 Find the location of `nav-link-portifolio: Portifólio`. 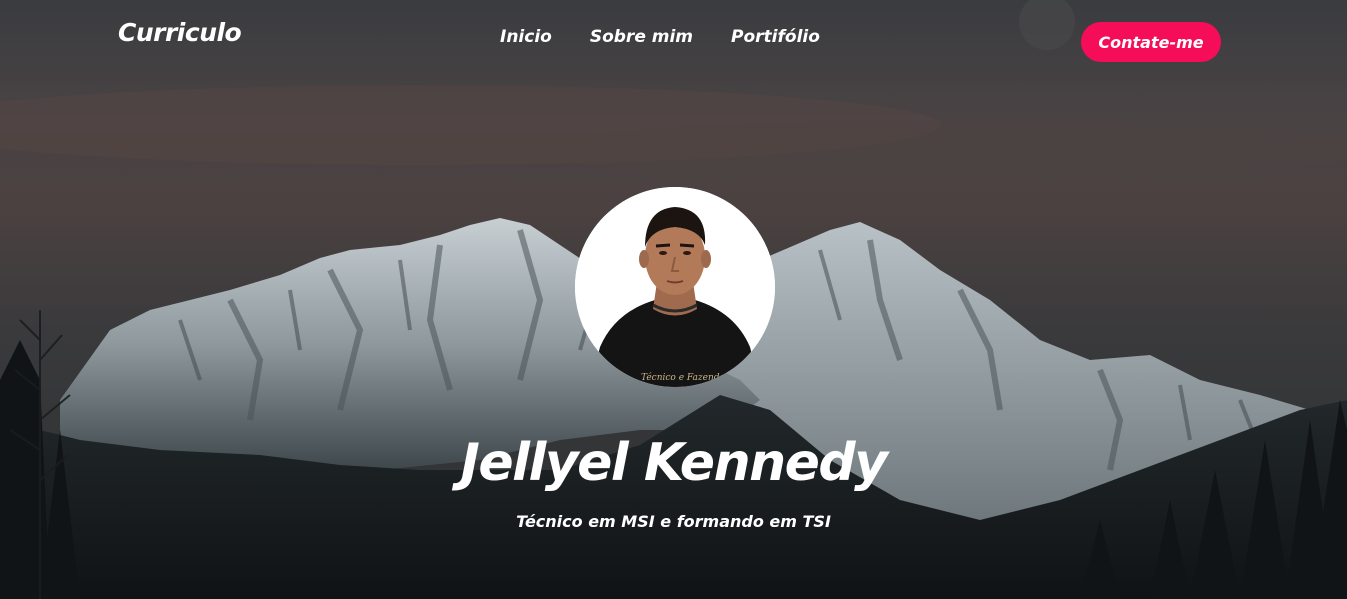

nav-link-portifolio: Portifólio is located at coordinates (775, 37).